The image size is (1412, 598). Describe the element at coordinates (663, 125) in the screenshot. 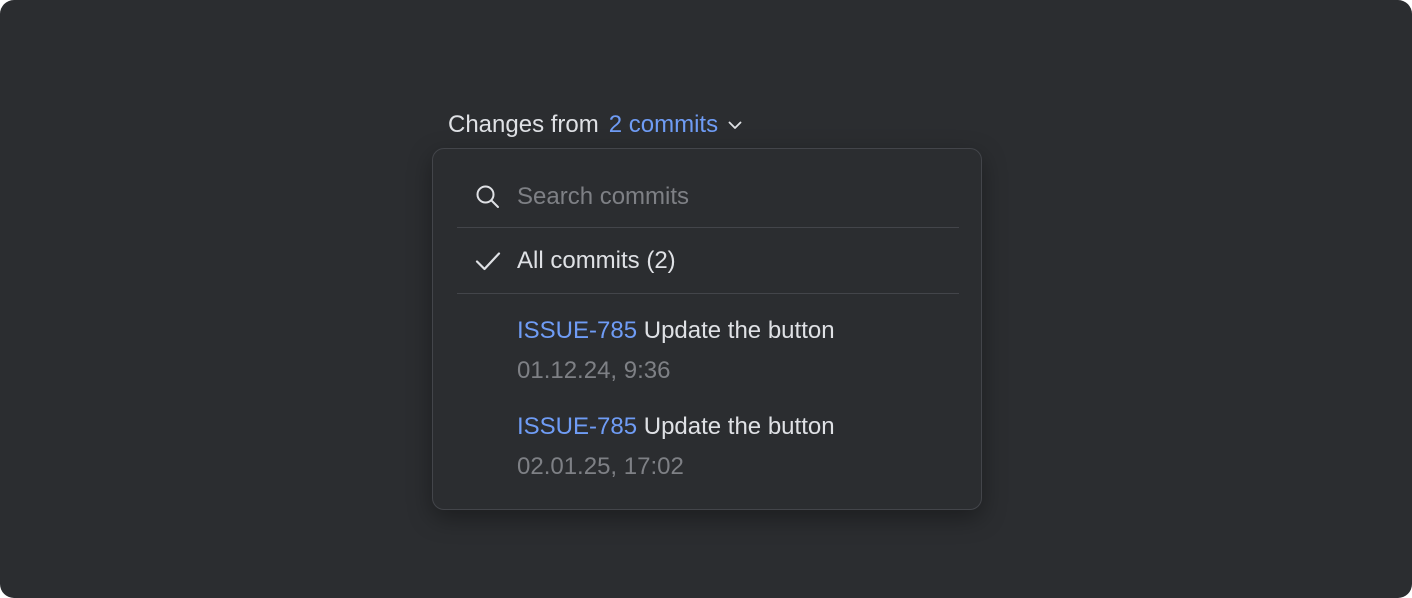

I see `commits-count-link: 2 commits` at that location.